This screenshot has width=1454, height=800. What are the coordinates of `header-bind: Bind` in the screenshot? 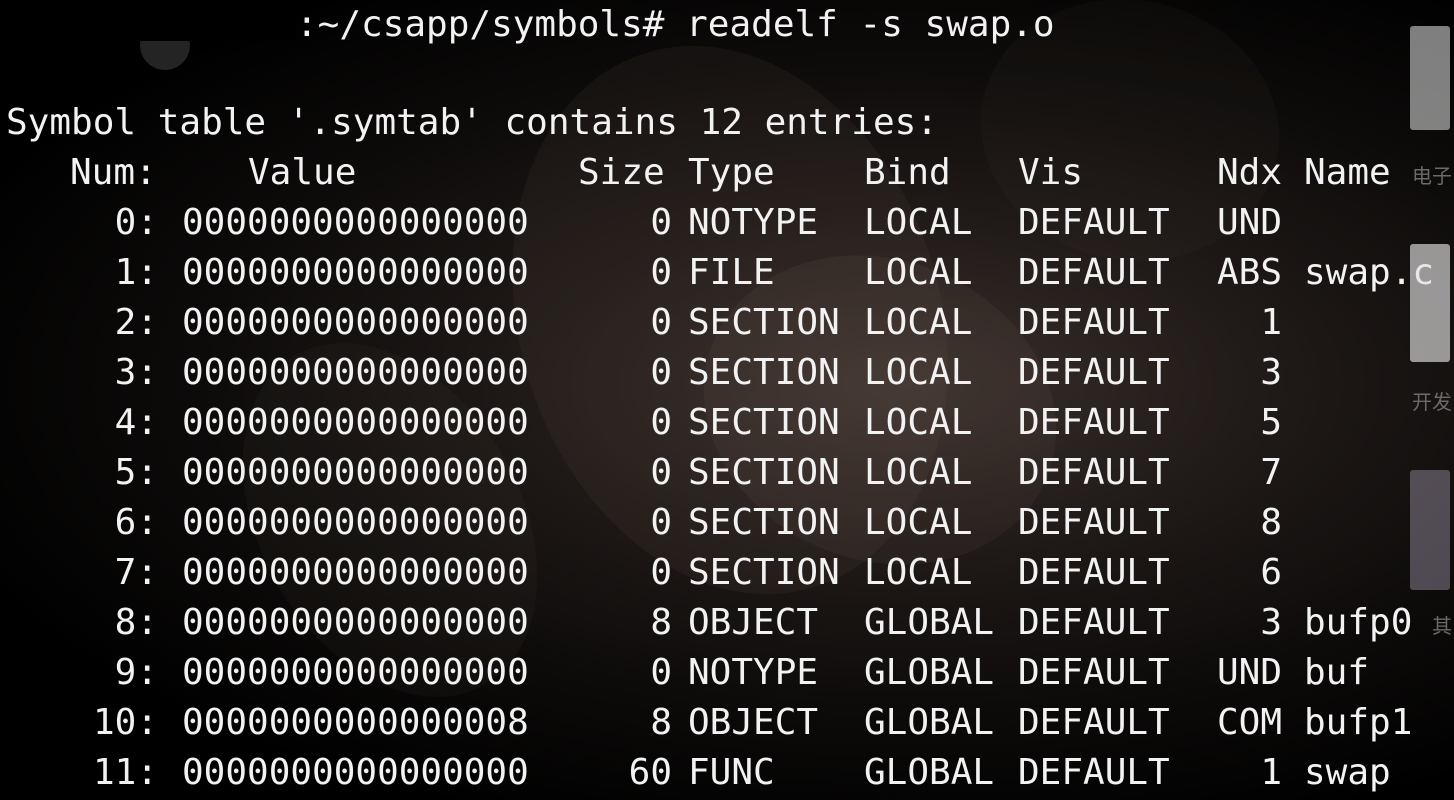 It's located at (907, 172).